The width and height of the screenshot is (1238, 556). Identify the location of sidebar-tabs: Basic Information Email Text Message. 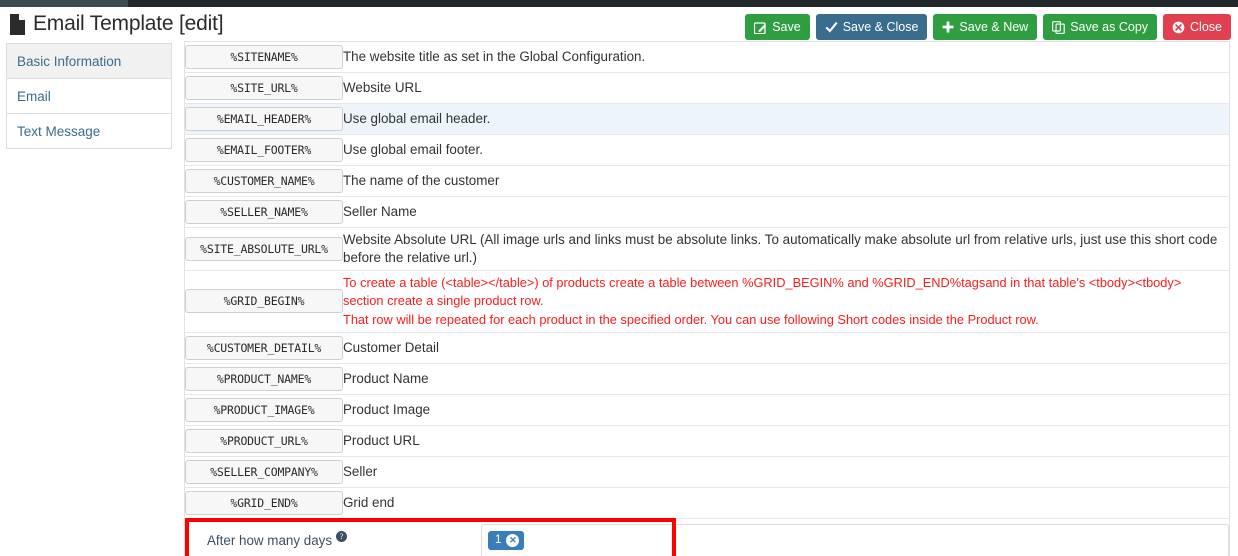
(89, 96).